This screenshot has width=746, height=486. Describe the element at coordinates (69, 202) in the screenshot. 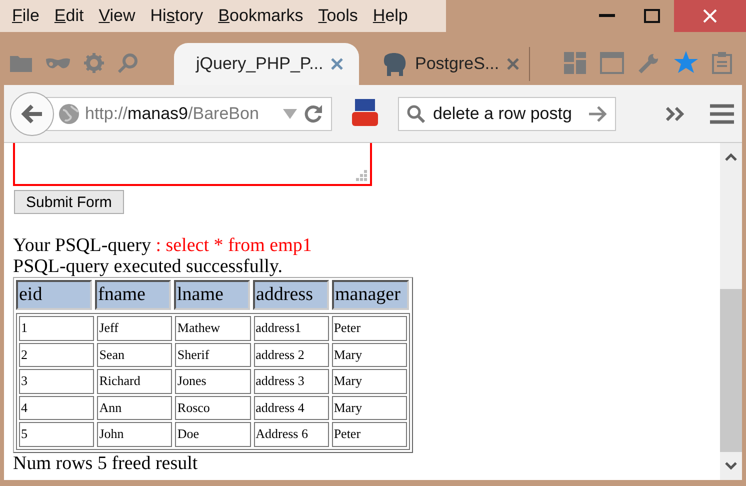

I see `submit-button: Submit Form` at that location.